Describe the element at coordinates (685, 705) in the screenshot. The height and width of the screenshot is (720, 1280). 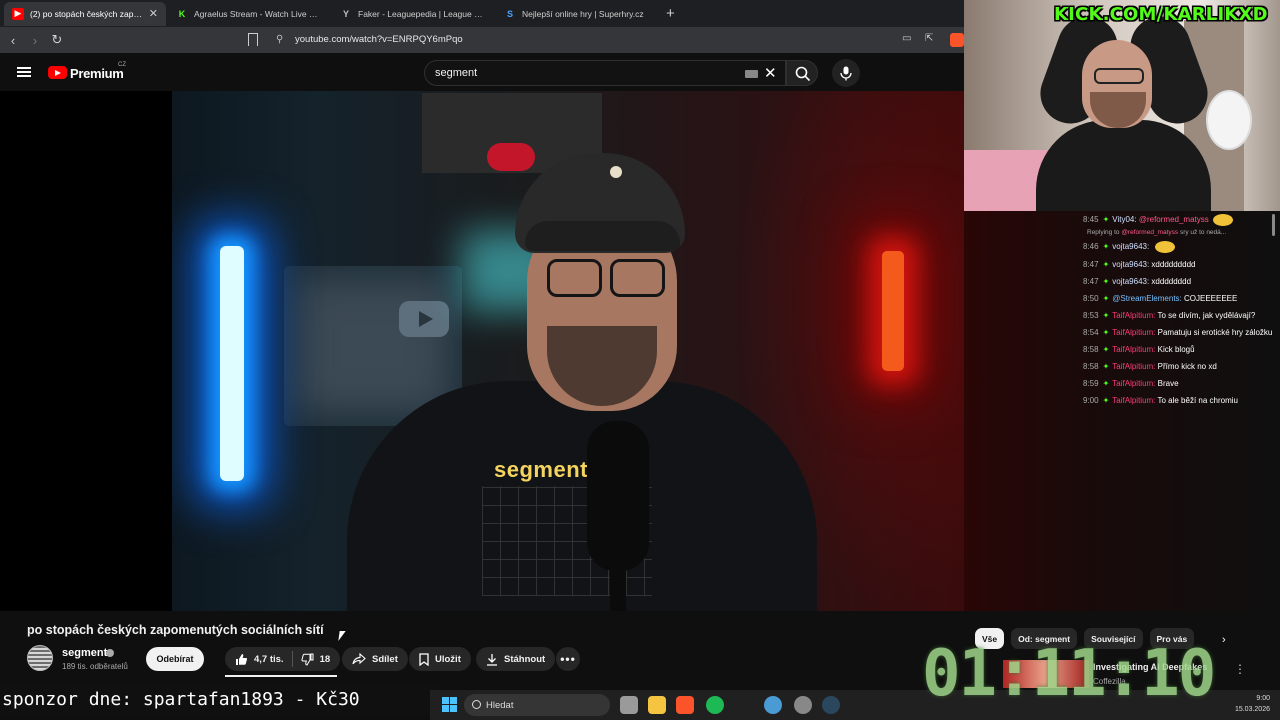
I see `brave-browser-icon` at that location.